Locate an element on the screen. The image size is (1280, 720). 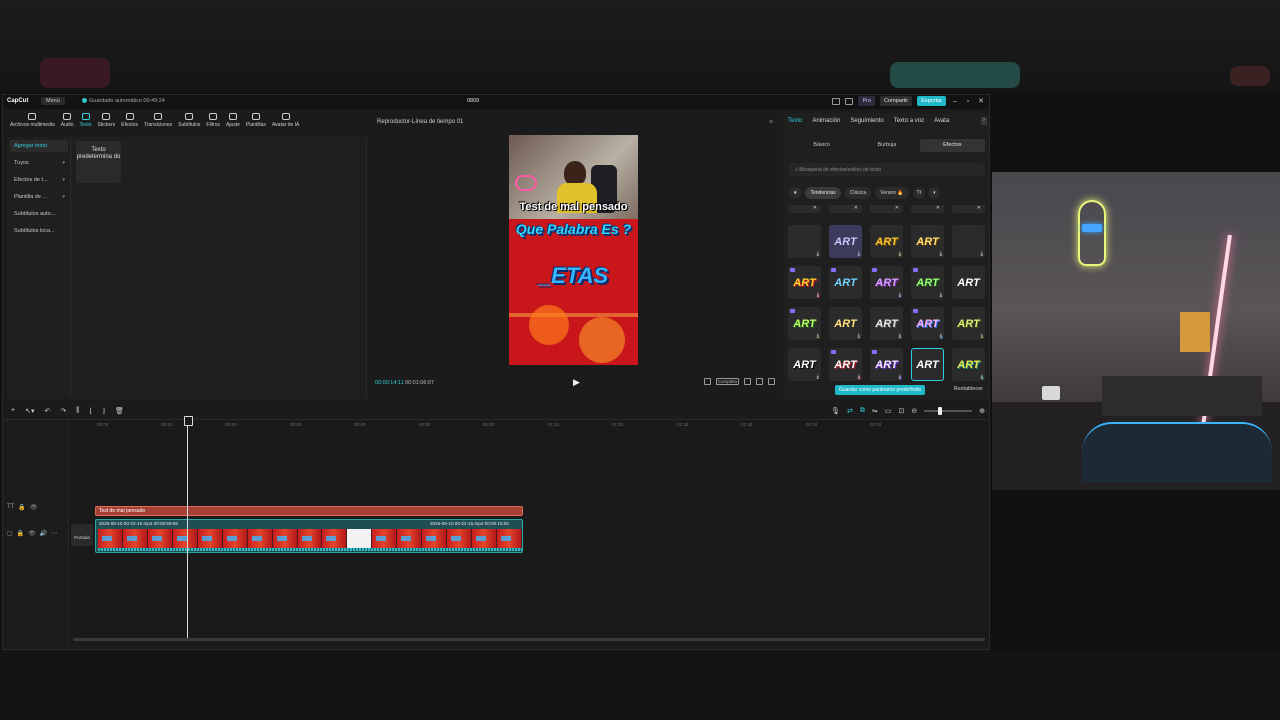
effects-search-input: ⌕ Búsqueda de efectos/estilos de texto is located at coordinates (887, 169).